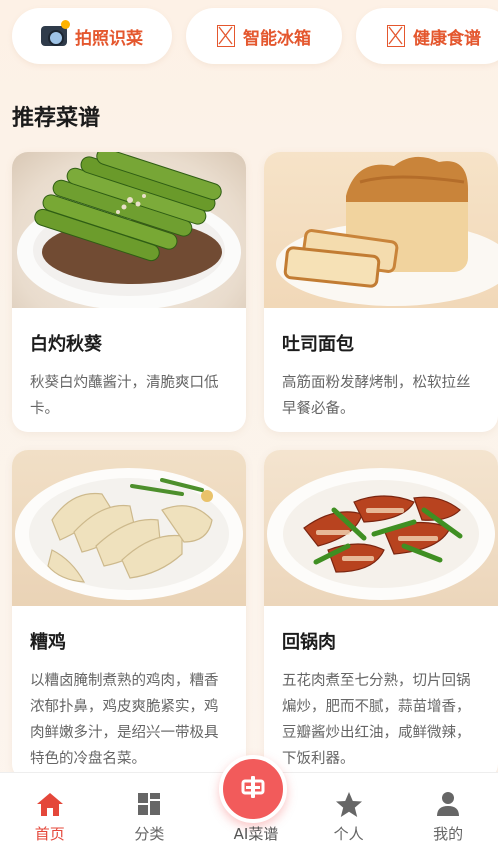 The height and width of the screenshot is (852, 498). I want to click on ai-recipe-icon, so click(253, 789).